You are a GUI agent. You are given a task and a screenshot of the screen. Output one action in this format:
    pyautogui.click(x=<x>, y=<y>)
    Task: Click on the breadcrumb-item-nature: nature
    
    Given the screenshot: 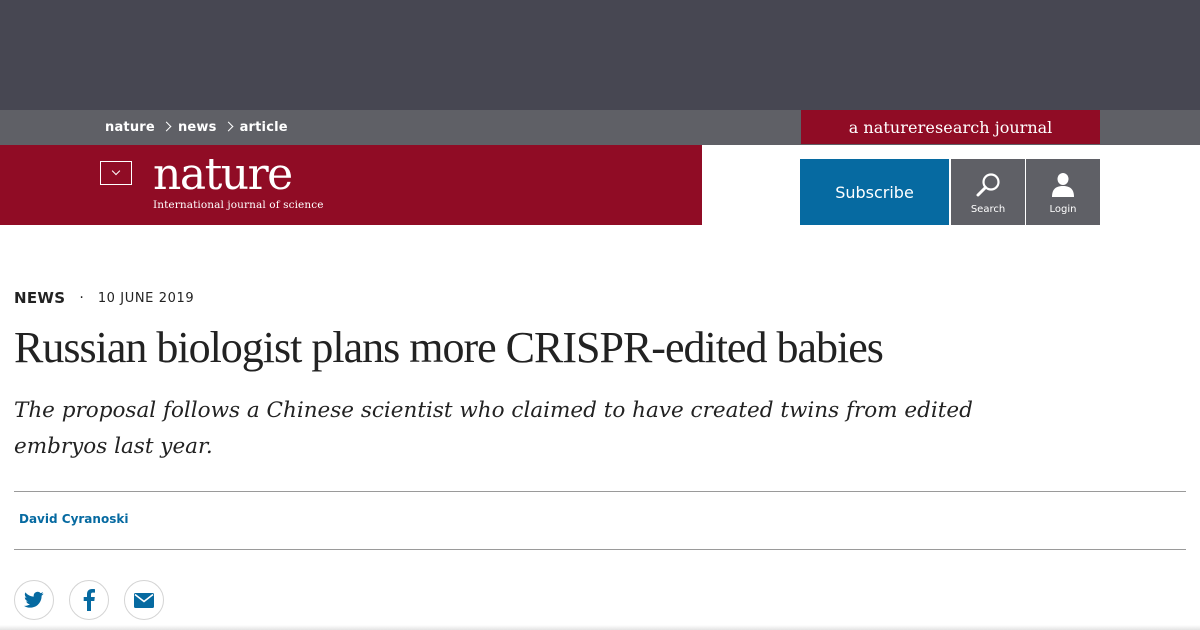 What is the action you would take?
    pyautogui.click(x=130, y=127)
    